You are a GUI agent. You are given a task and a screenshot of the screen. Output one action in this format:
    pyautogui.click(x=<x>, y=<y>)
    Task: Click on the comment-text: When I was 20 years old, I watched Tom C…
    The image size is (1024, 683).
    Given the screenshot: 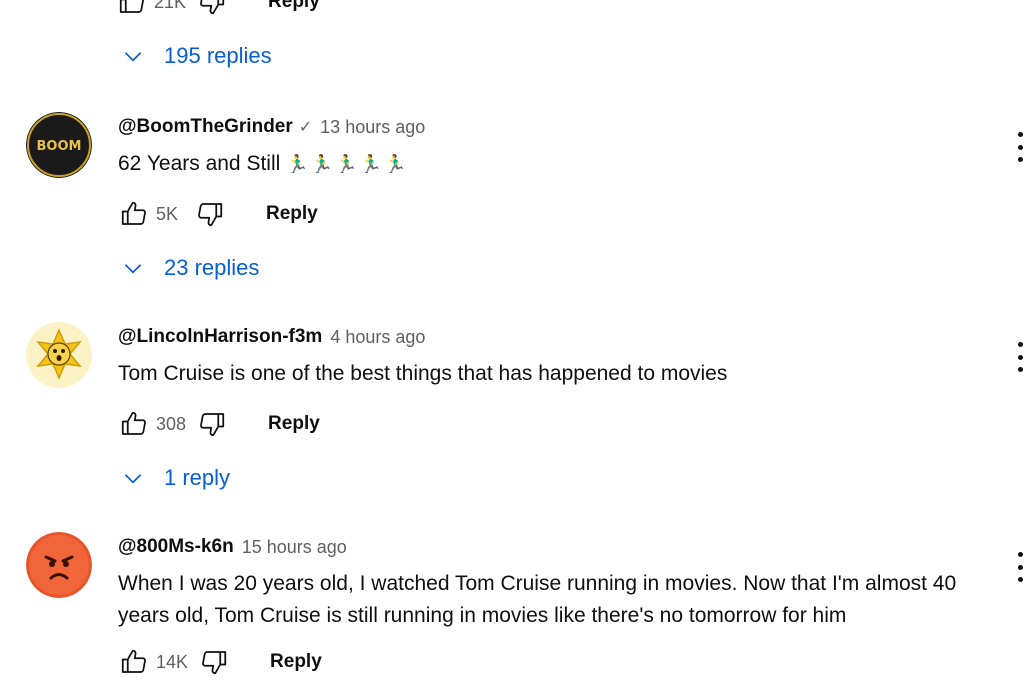 What is the action you would take?
    pyautogui.click(x=537, y=599)
    